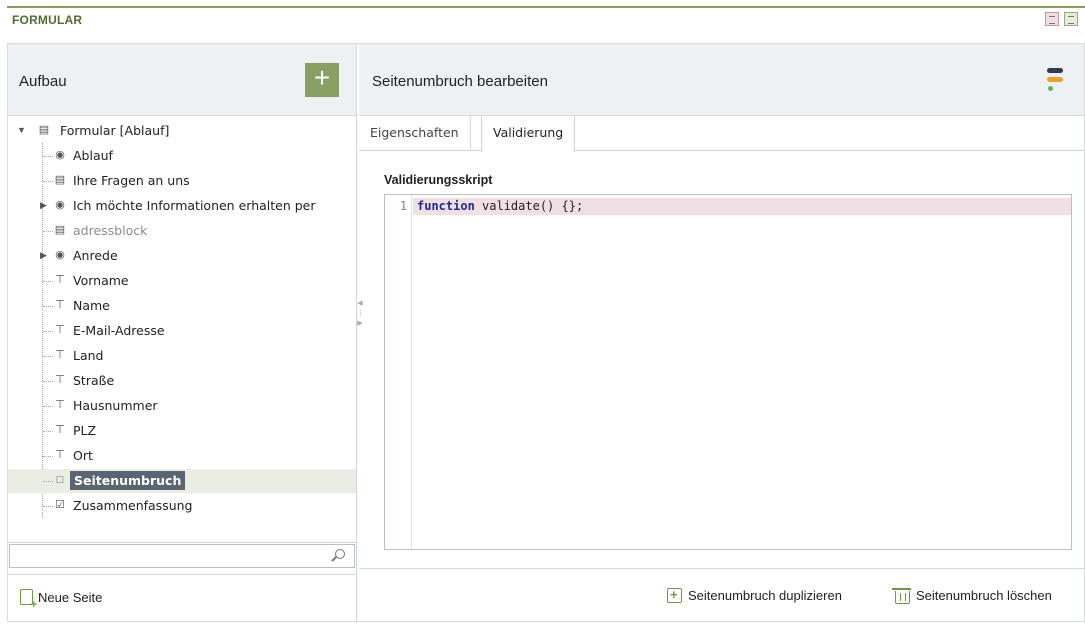 The image size is (1085, 633). Describe the element at coordinates (182, 456) in the screenshot. I see `tree-item-ort: ⊤ Ort` at that location.